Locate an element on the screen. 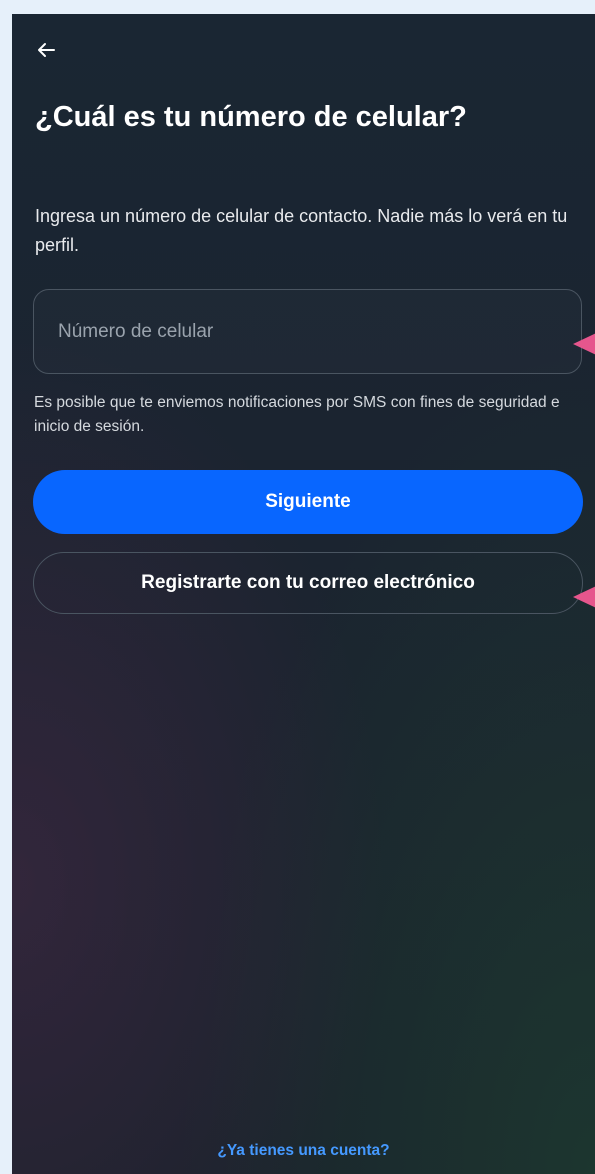  email-signup-button: Registrarte con tu correo electrónico is located at coordinates (308, 583).